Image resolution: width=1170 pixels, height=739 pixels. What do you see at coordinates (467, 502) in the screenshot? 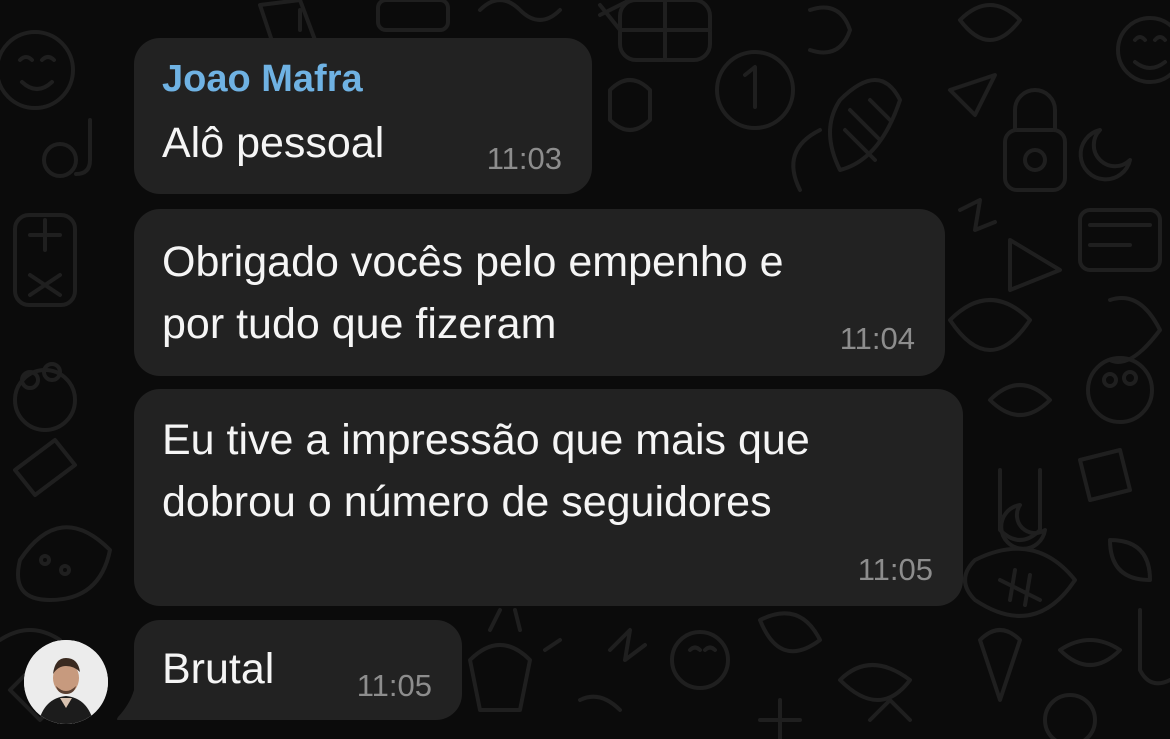
I see `message-line: dobrou o número de seguidores` at bounding box center [467, 502].